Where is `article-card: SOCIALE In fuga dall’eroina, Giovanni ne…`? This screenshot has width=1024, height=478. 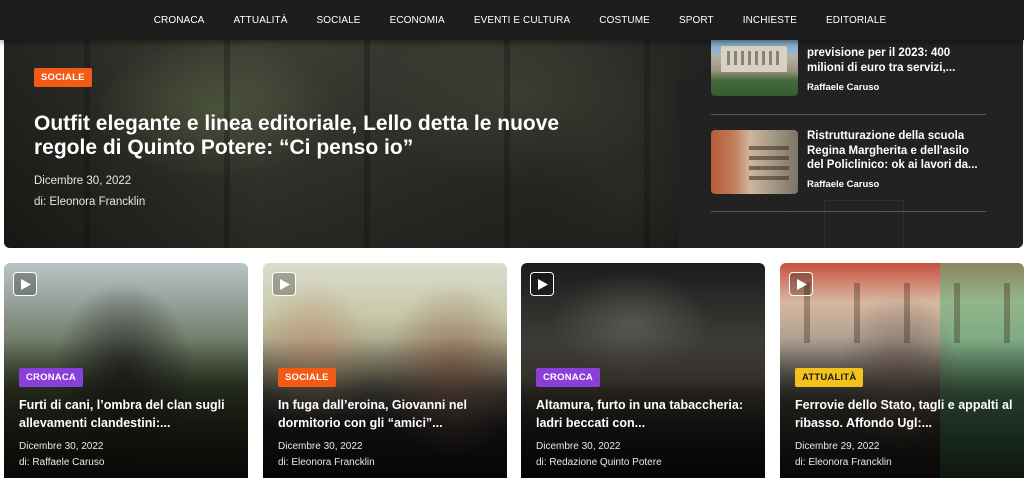
article-card: SOCIALE In fuga dall’eroina, Giovanni ne… is located at coordinates (385, 370).